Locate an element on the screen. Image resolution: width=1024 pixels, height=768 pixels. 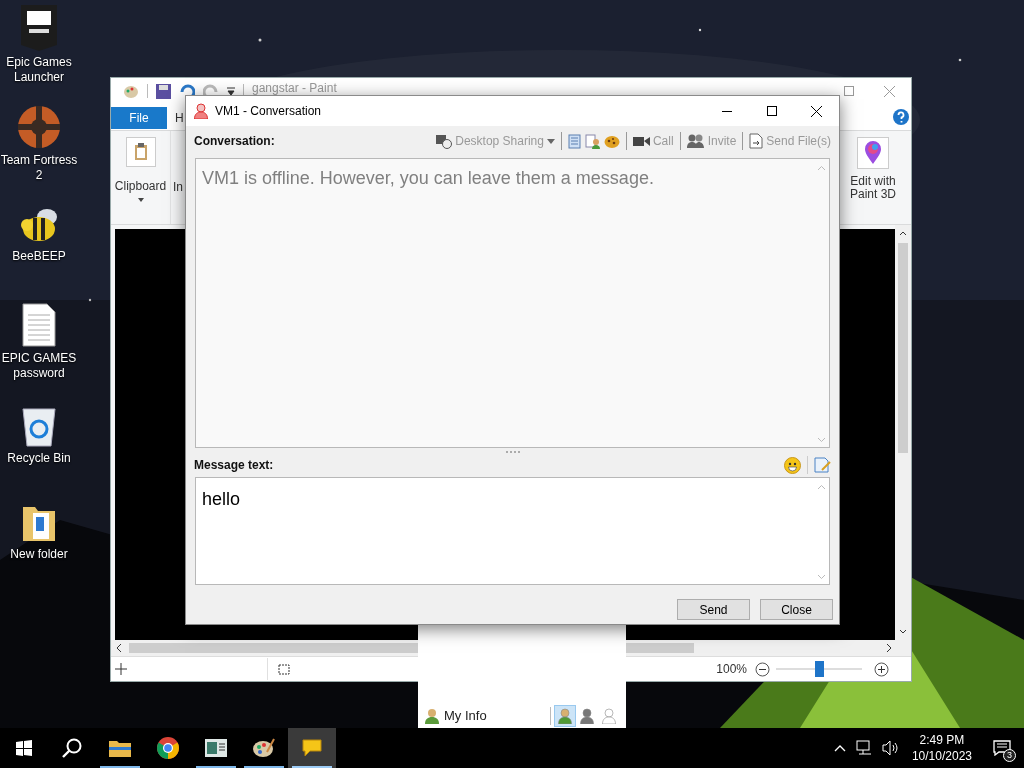
paste-button is located at coordinates (140, 152).